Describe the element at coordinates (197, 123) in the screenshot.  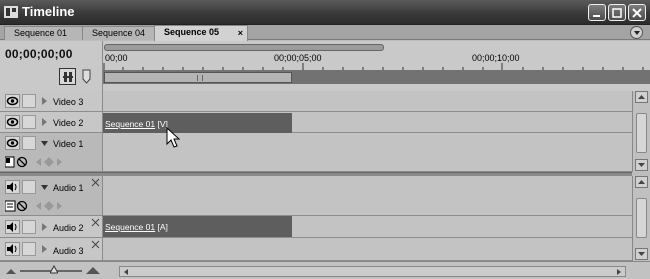
I see `clip-video: Sequence 01 [V]` at that location.